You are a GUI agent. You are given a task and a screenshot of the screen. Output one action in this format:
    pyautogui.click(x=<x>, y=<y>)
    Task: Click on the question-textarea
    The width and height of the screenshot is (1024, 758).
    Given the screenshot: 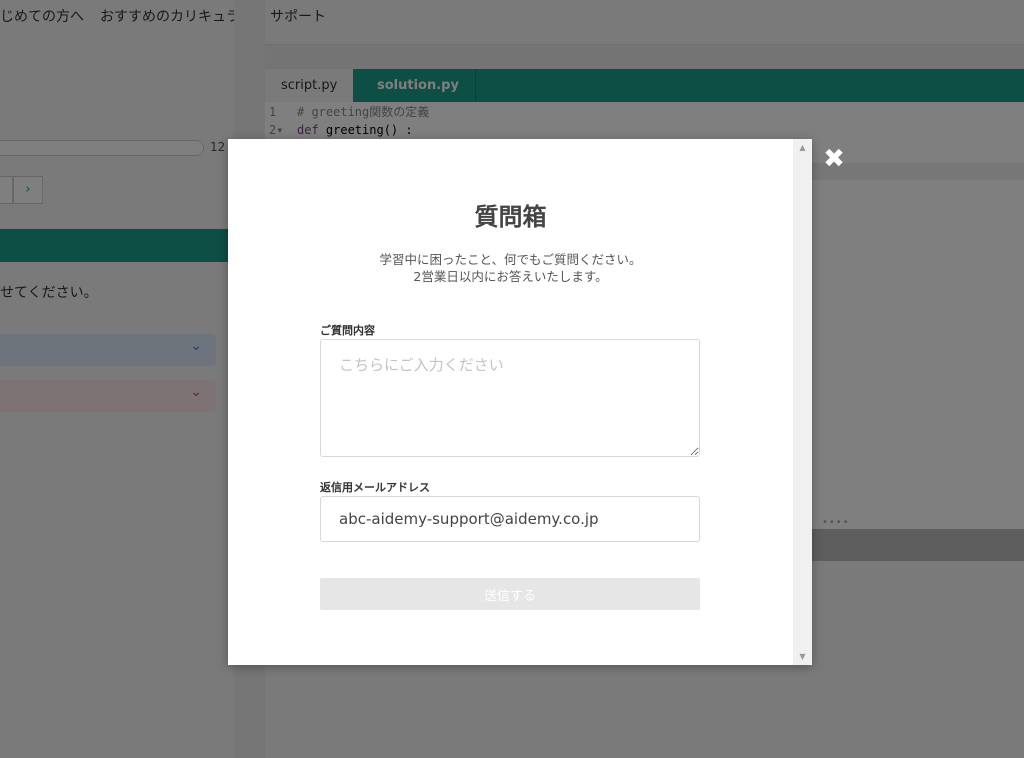 What is the action you would take?
    pyautogui.click(x=510, y=398)
    